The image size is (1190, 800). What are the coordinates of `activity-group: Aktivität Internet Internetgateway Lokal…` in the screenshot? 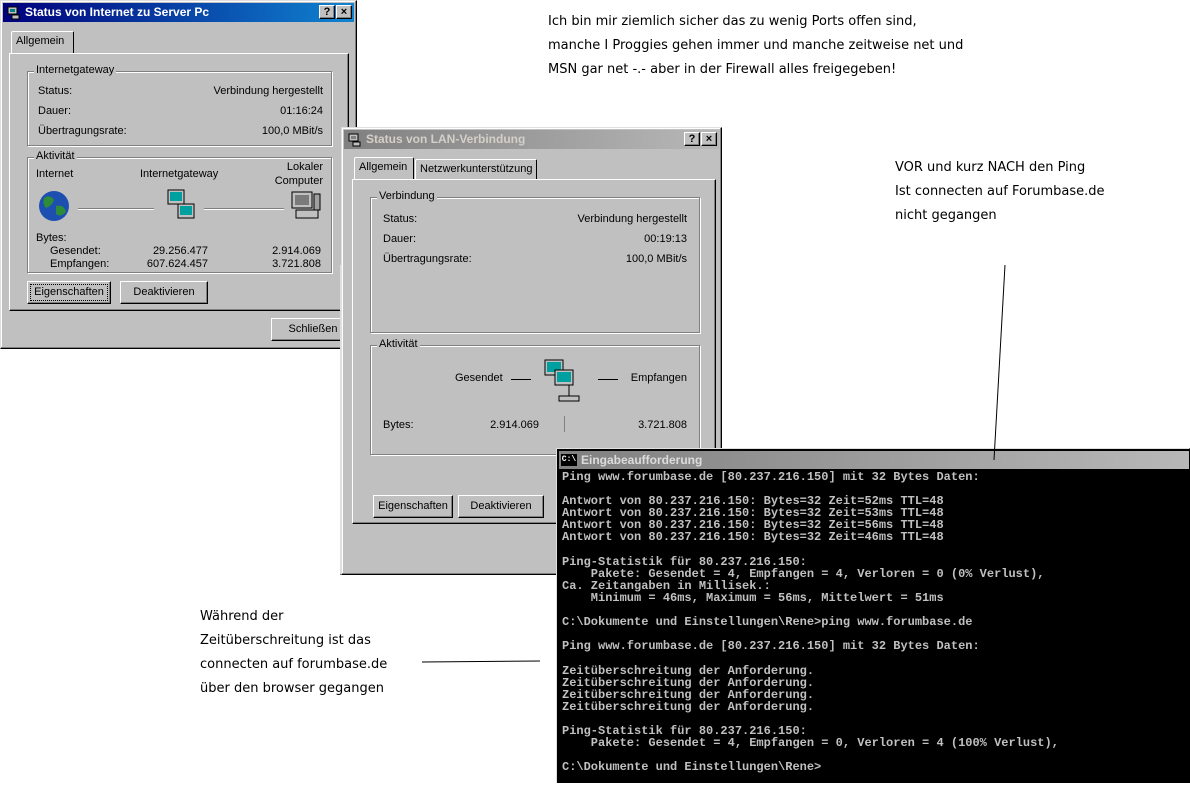 It's located at (179, 211).